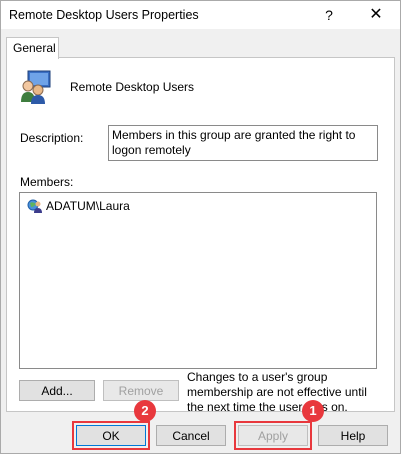 This screenshot has width=401, height=454. I want to click on domain-user-icon, so click(34, 206).